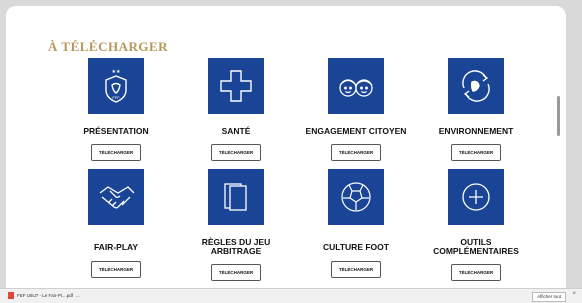  I want to click on card-title: FAIR-PLAY, so click(116, 247).